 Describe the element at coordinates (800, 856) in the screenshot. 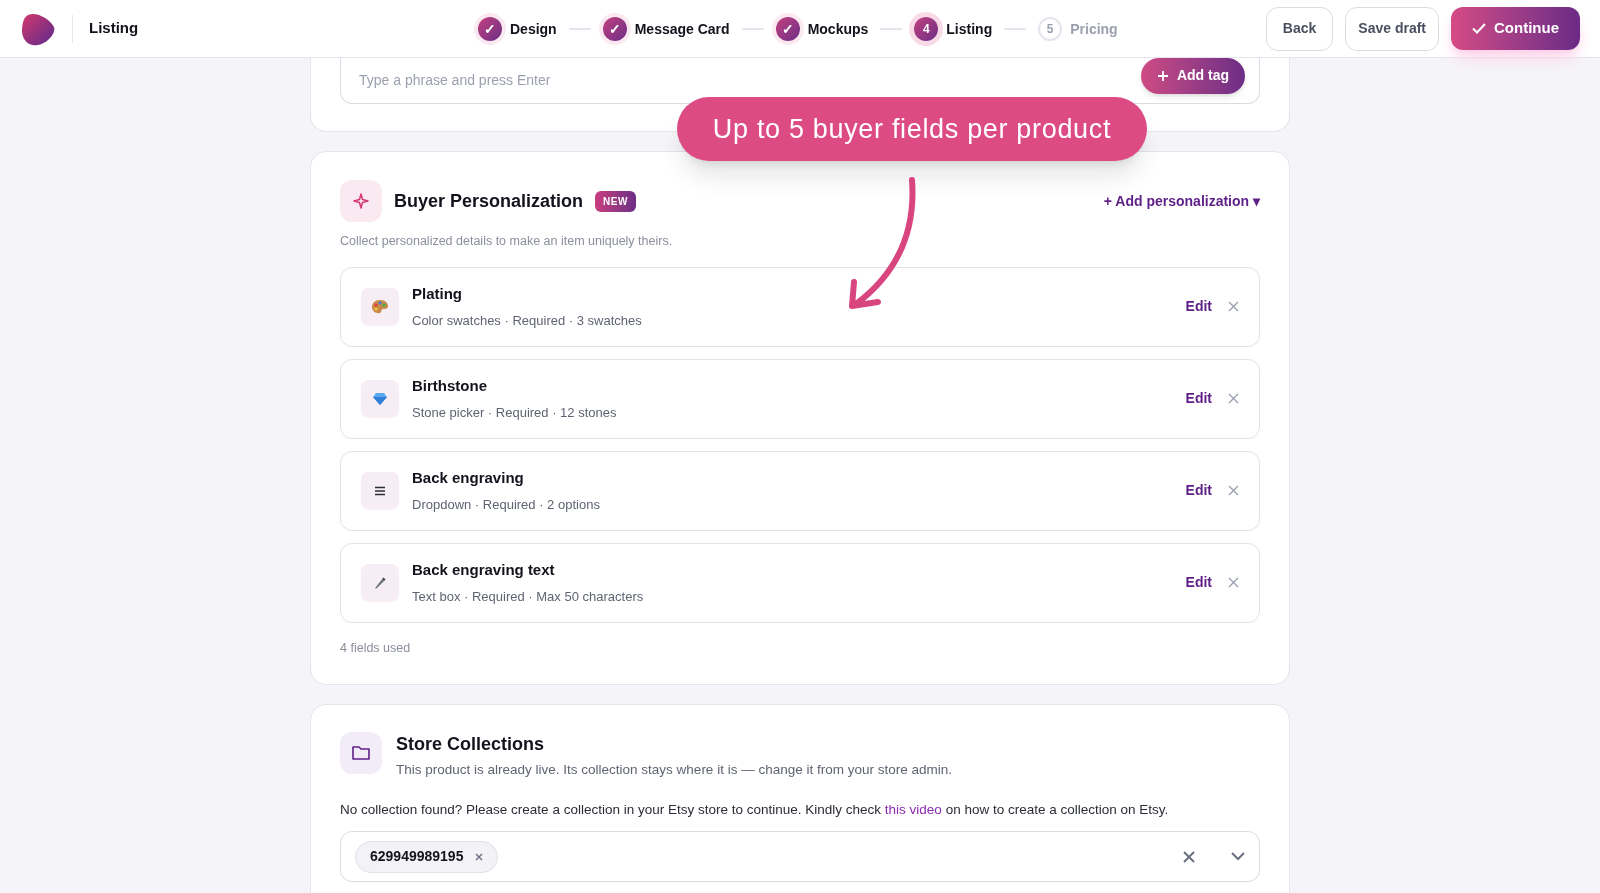

I see `collection-select: 629949989195` at that location.